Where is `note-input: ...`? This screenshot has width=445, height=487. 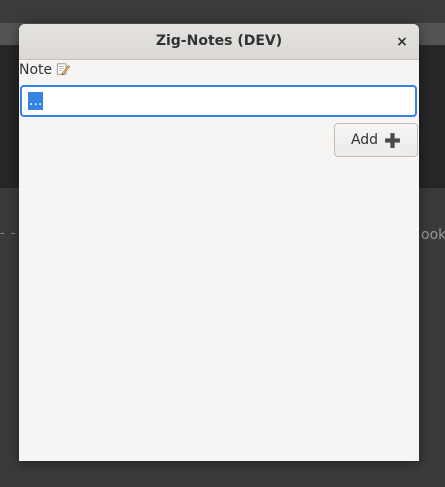
note-input: ... is located at coordinates (218, 101).